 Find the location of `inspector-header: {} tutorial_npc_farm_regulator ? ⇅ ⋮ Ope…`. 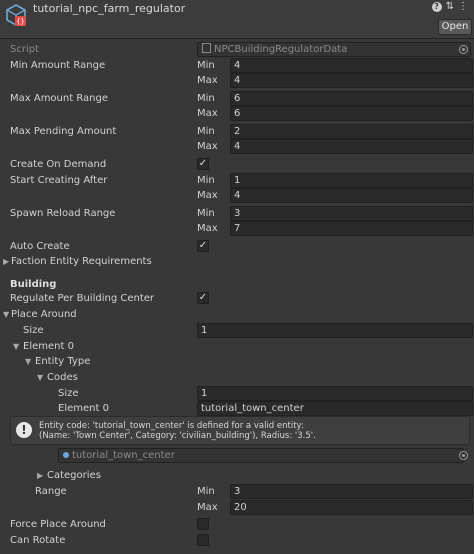

inspector-header: {} tutorial_npc_farm_regulator ? ⇅ ⋮ Ope… is located at coordinates (237, 19).